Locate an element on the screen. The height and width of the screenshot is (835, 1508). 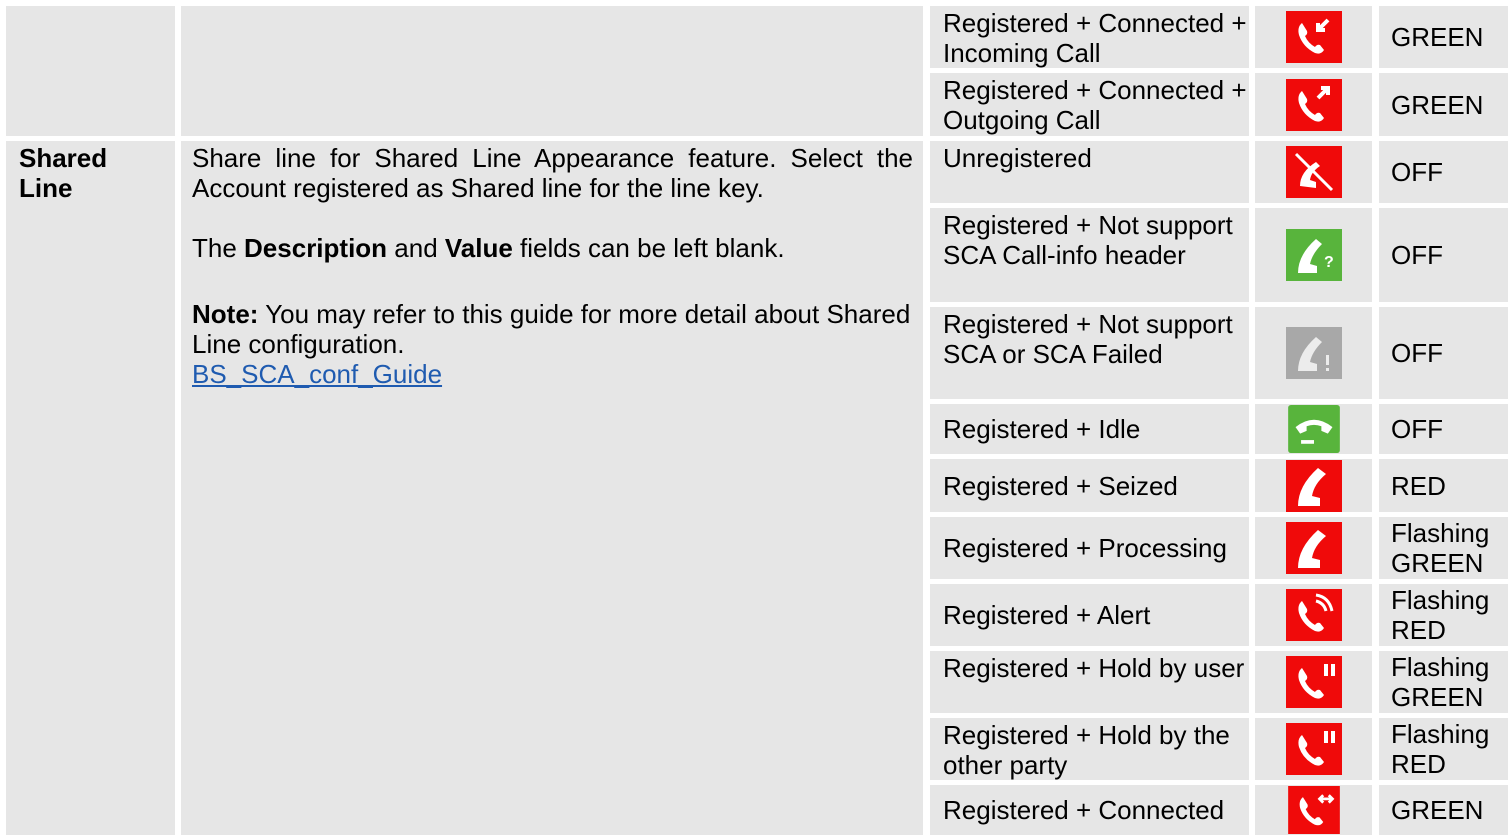
status-text: Registered + Connected + Incoming Call is located at coordinates (1095, 38).